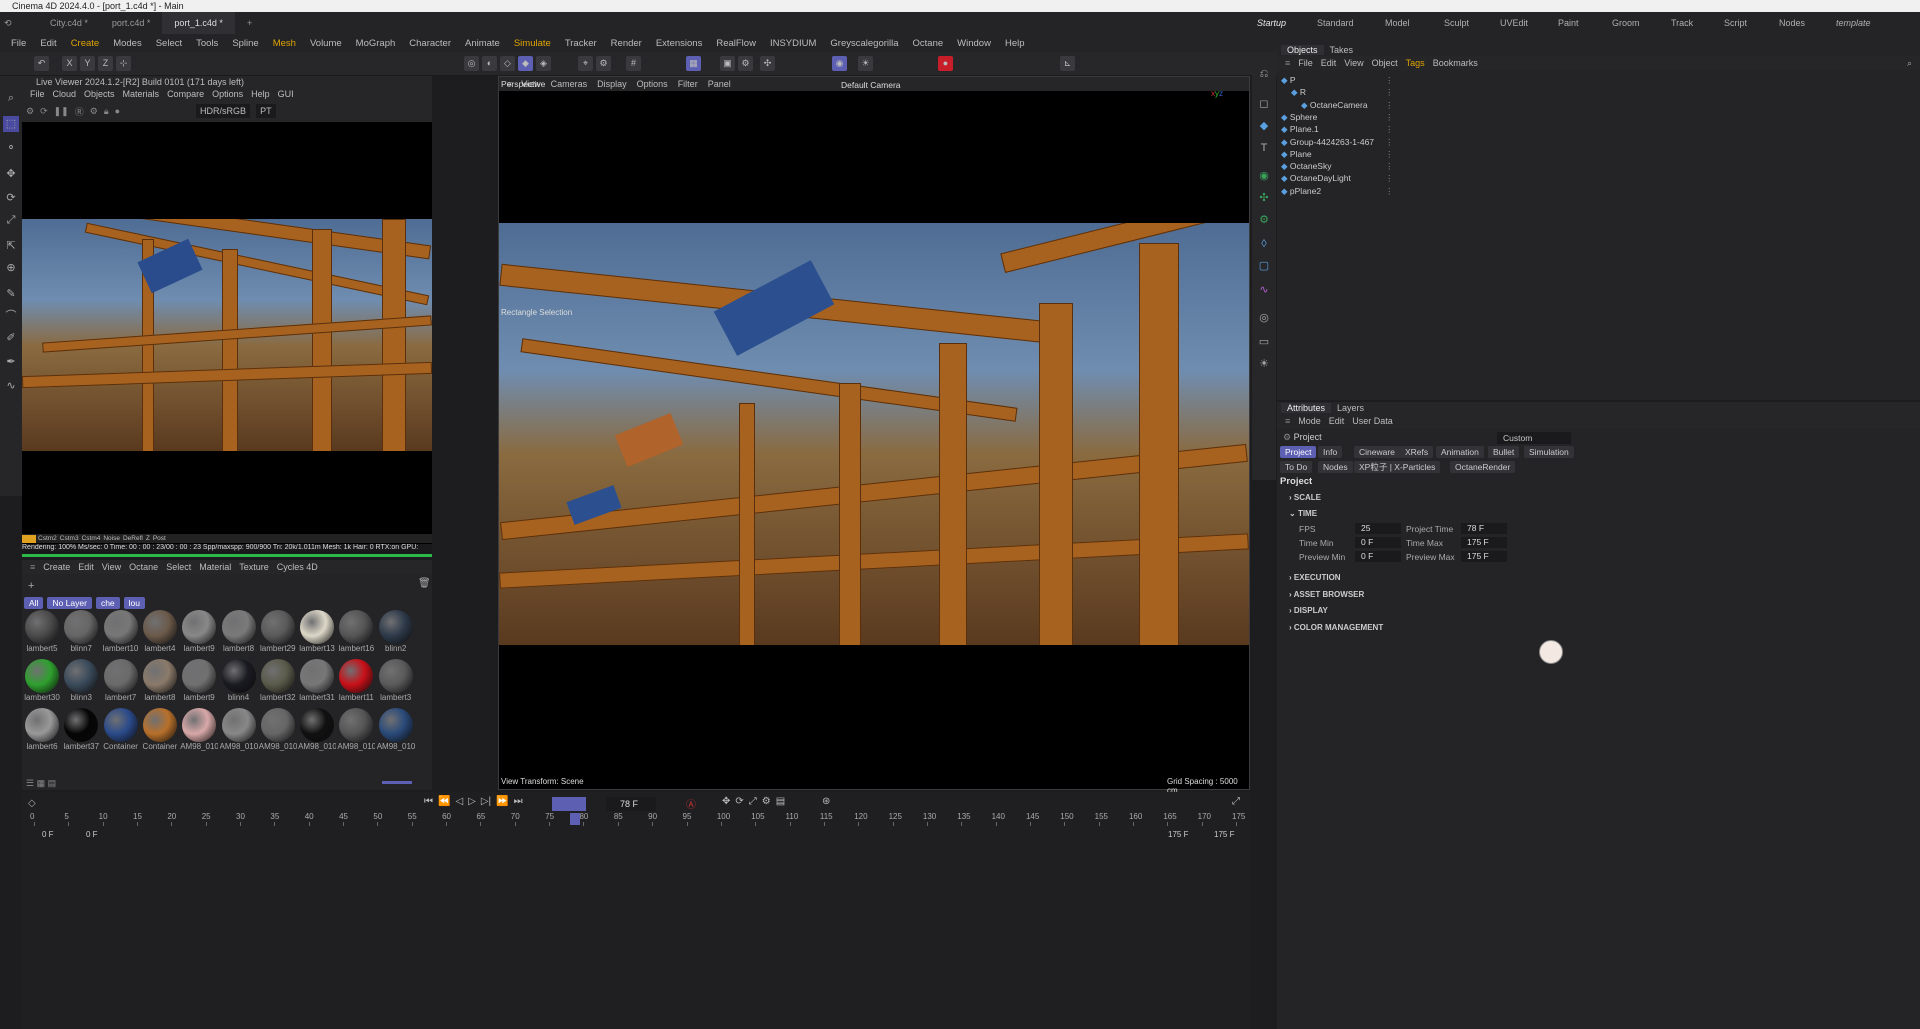 The height and width of the screenshot is (1029, 1920). What do you see at coordinates (121, 684) in the screenshot?
I see `material-swatch: lambert7` at bounding box center [121, 684].